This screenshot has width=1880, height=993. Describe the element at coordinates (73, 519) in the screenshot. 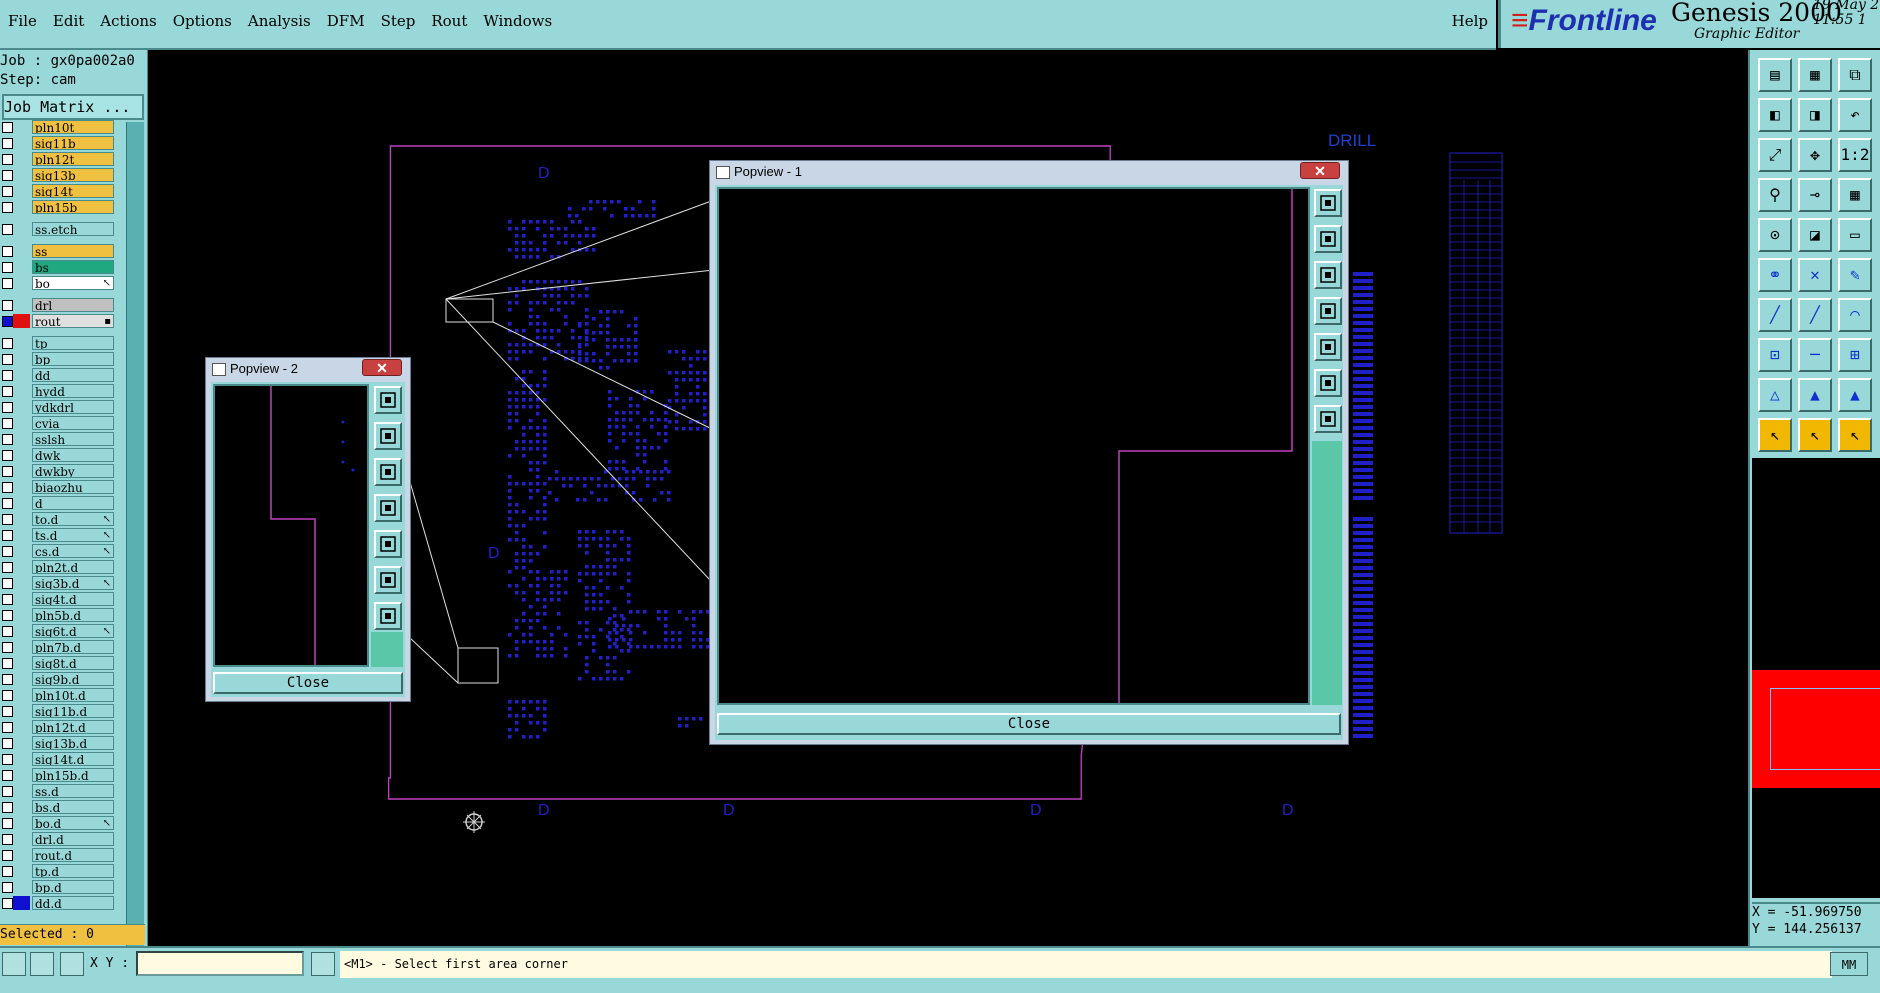

I see `layer-name: to.d ↖` at that location.